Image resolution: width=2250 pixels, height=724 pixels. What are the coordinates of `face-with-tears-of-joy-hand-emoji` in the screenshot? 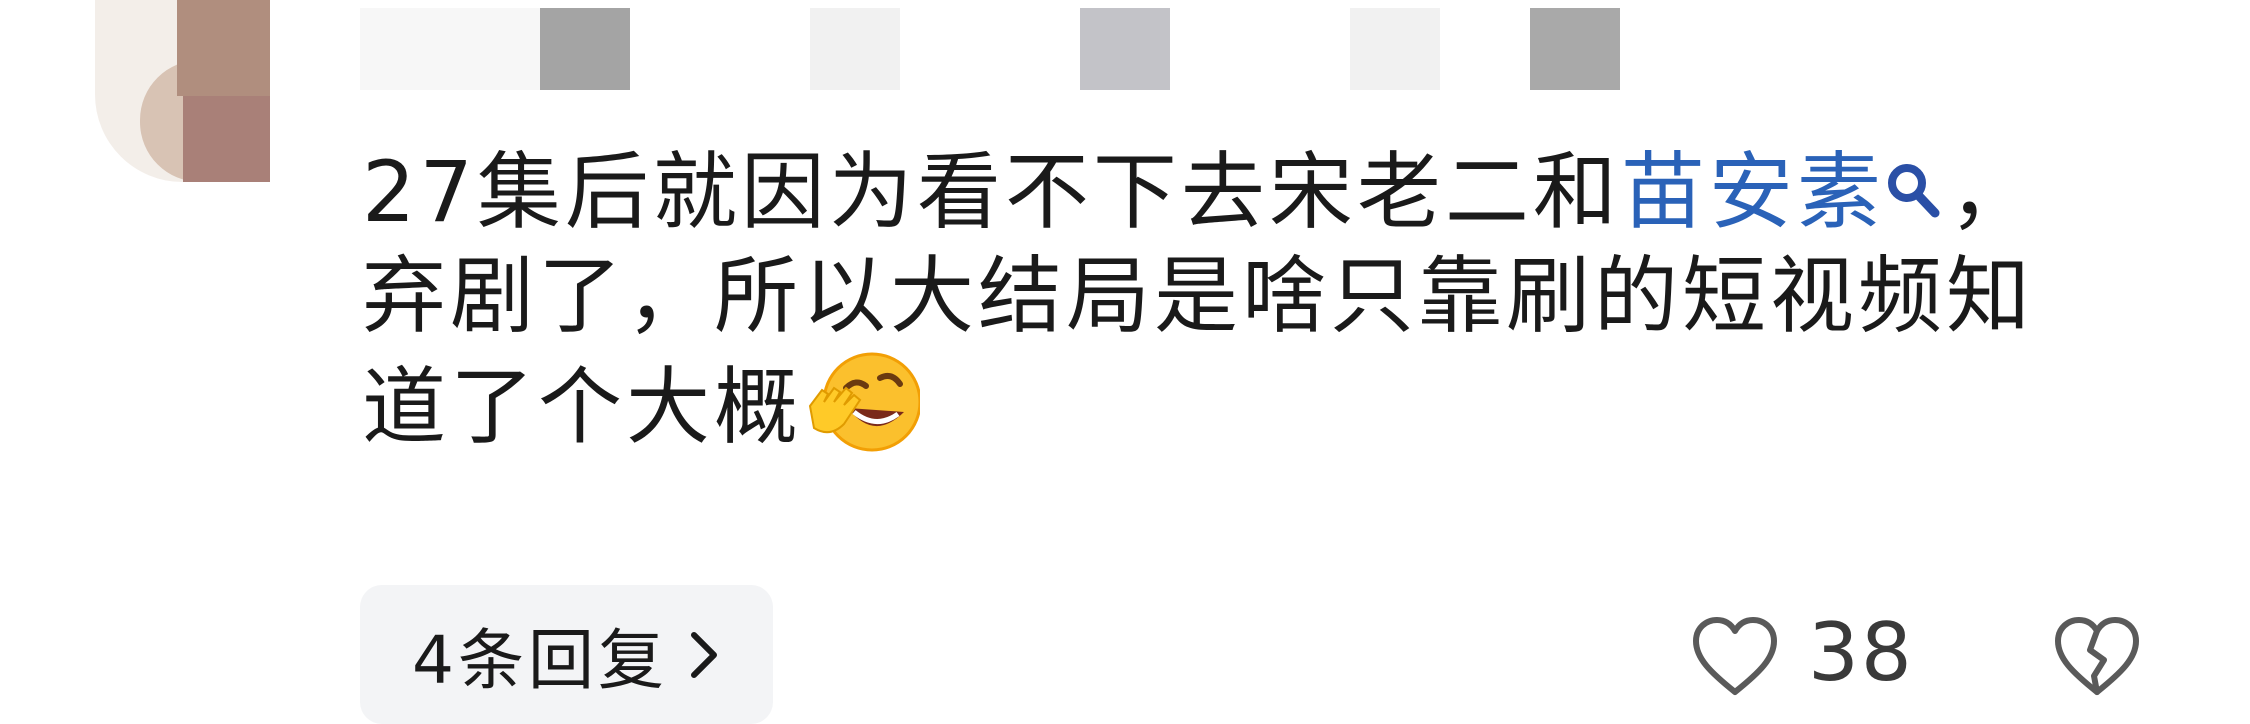 It's located at (864, 402).